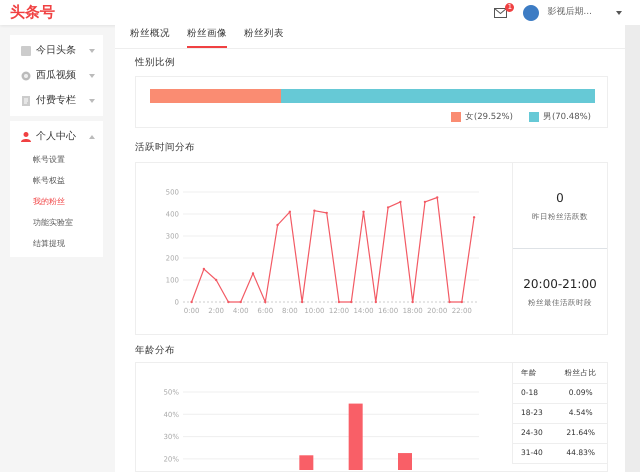  What do you see at coordinates (56, 222) in the screenshot?
I see `sidebar-subitem: 功能实验室` at bounding box center [56, 222].